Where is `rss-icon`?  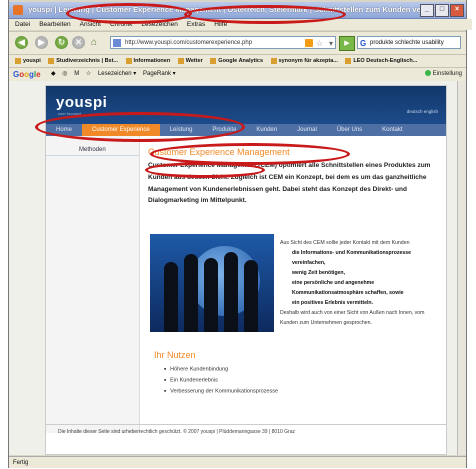
rss-icon is located at coordinates (309, 43).